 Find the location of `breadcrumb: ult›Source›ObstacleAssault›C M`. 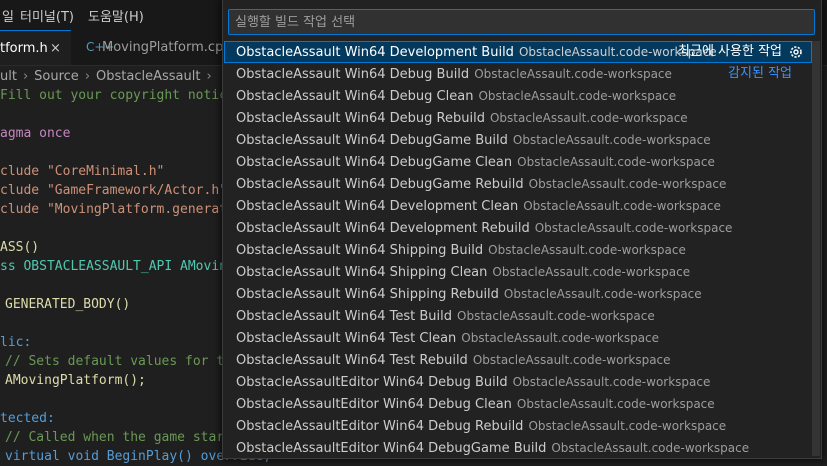

breadcrumb: ult›Source›ObstacleAssault›C M is located at coordinates (123, 77).